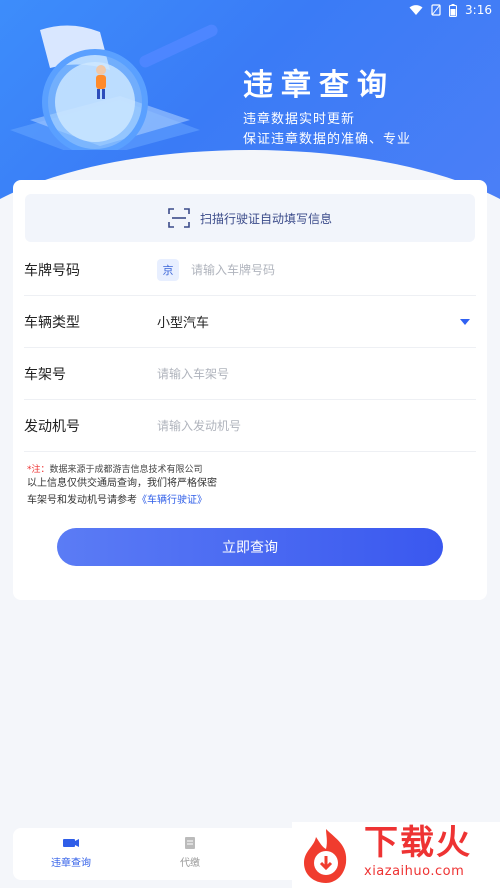  What do you see at coordinates (325, 856) in the screenshot?
I see `flame-logo-icon` at bounding box center [325, 856].